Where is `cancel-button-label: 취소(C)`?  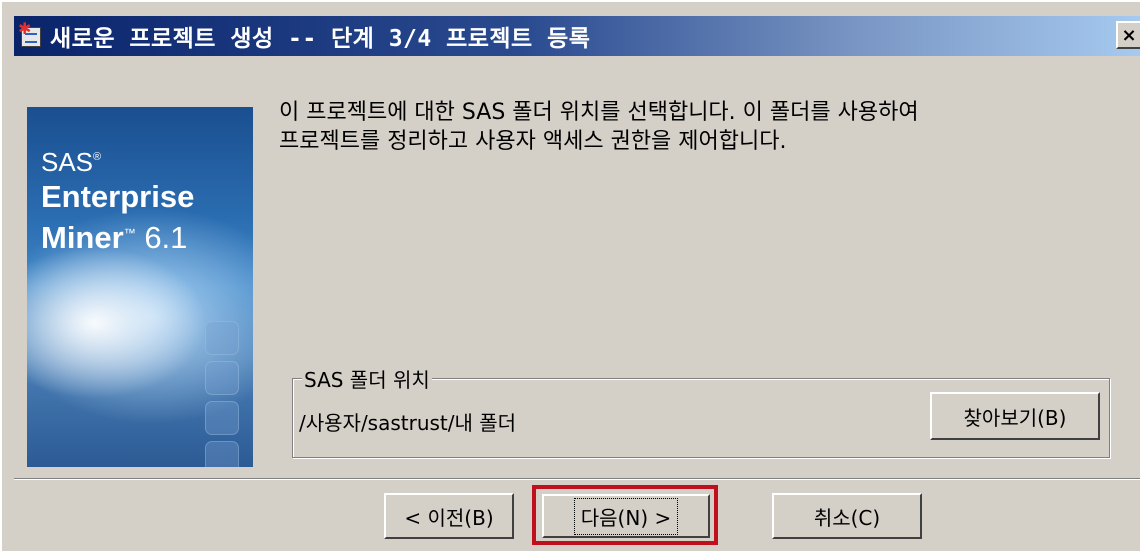 cancel-button-label: 취소(C) is located at coordinates (847, 517).